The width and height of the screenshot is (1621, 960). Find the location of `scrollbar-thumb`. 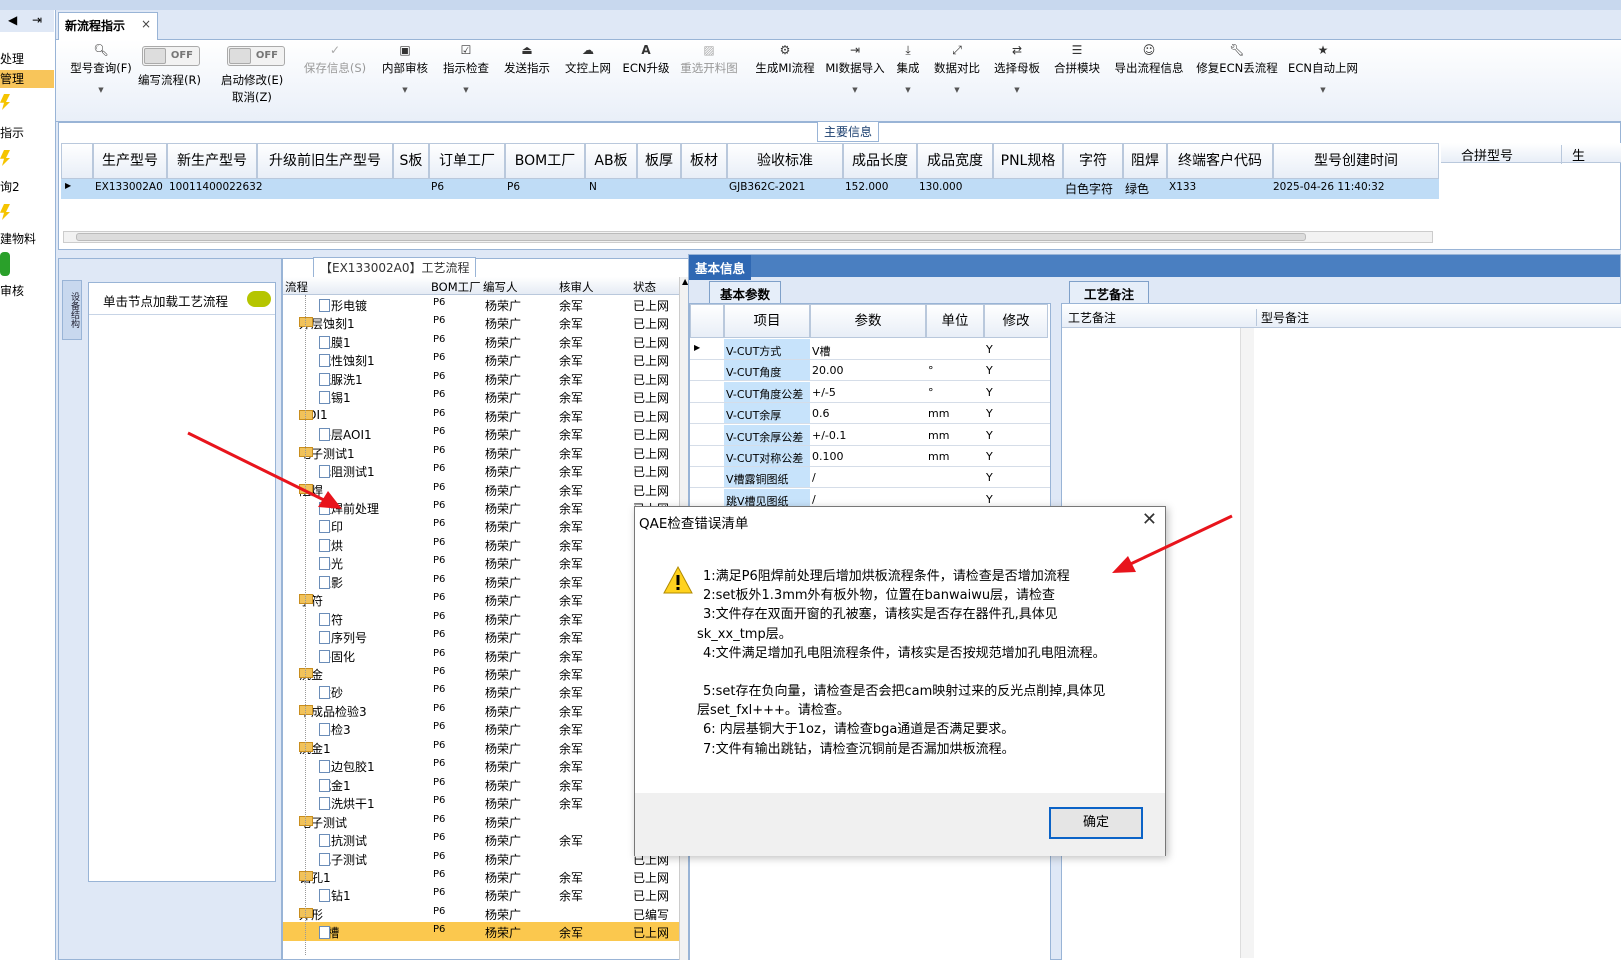

scrollbar-thumb is located at coordinates (691, 237).